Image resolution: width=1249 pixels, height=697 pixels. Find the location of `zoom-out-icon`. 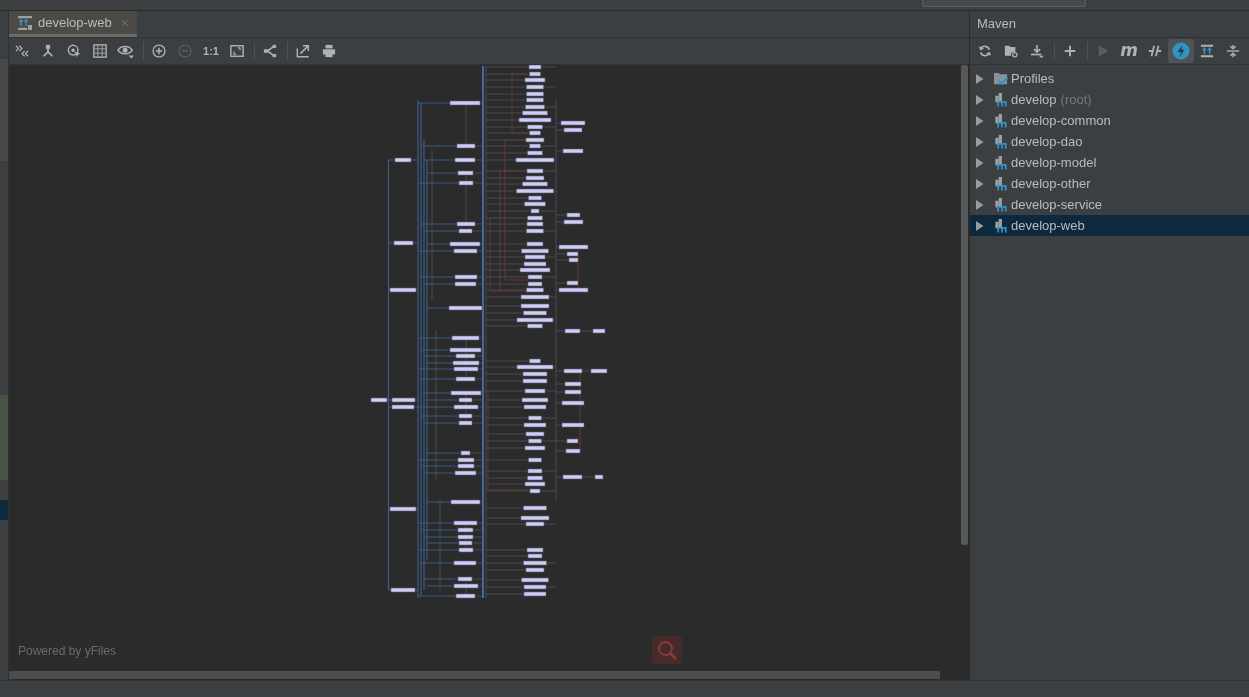

zoom-out-icon is located at coordinates (185, 51).